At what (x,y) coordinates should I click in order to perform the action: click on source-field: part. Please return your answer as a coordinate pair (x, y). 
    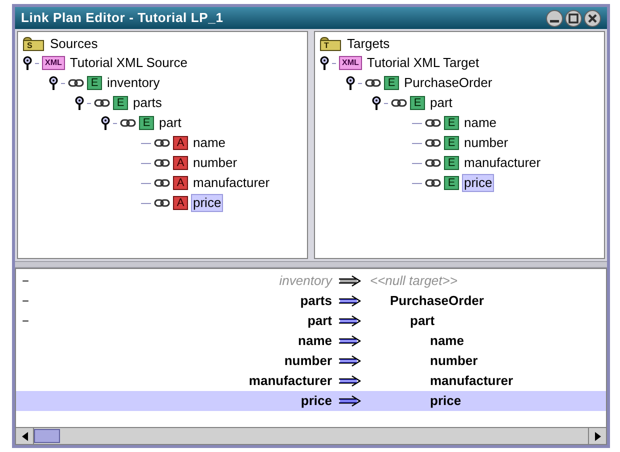
    Looking at the image, I should click on (319, 320).